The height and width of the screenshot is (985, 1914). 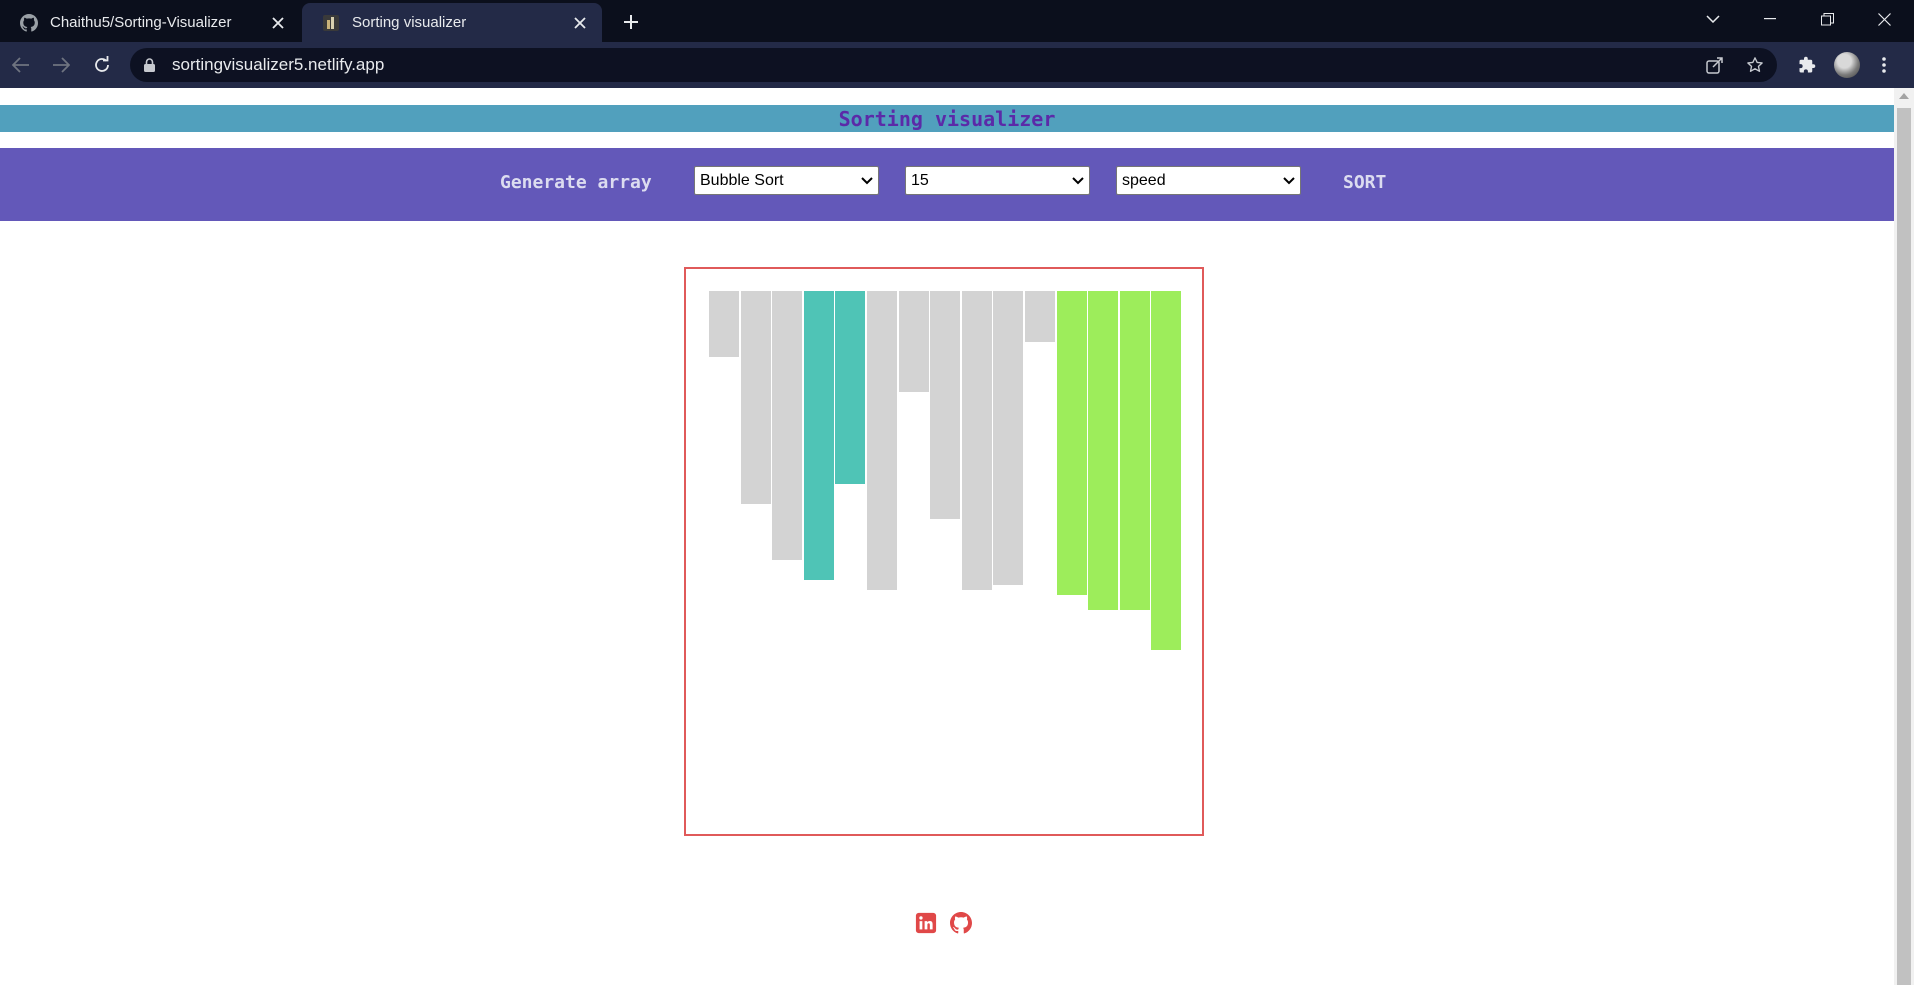 I want to click on browser-menu-button, so click(x=1884, y=65).